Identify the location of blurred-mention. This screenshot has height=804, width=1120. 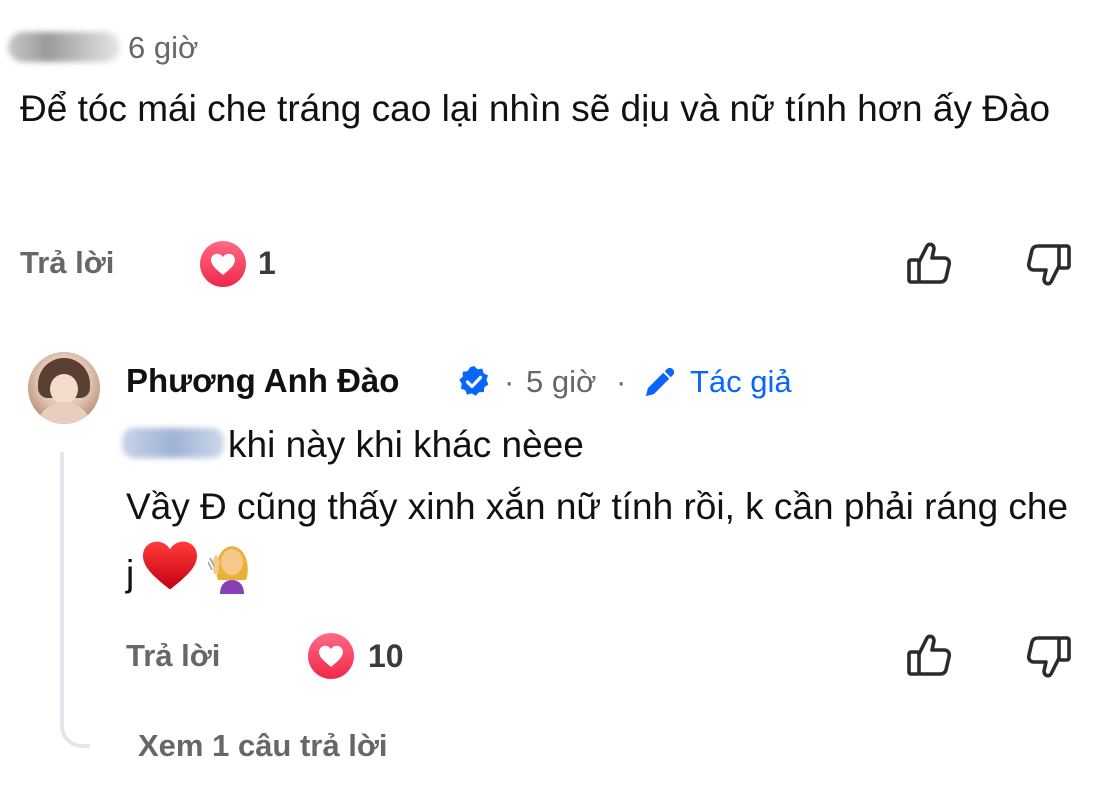
(173, 443).